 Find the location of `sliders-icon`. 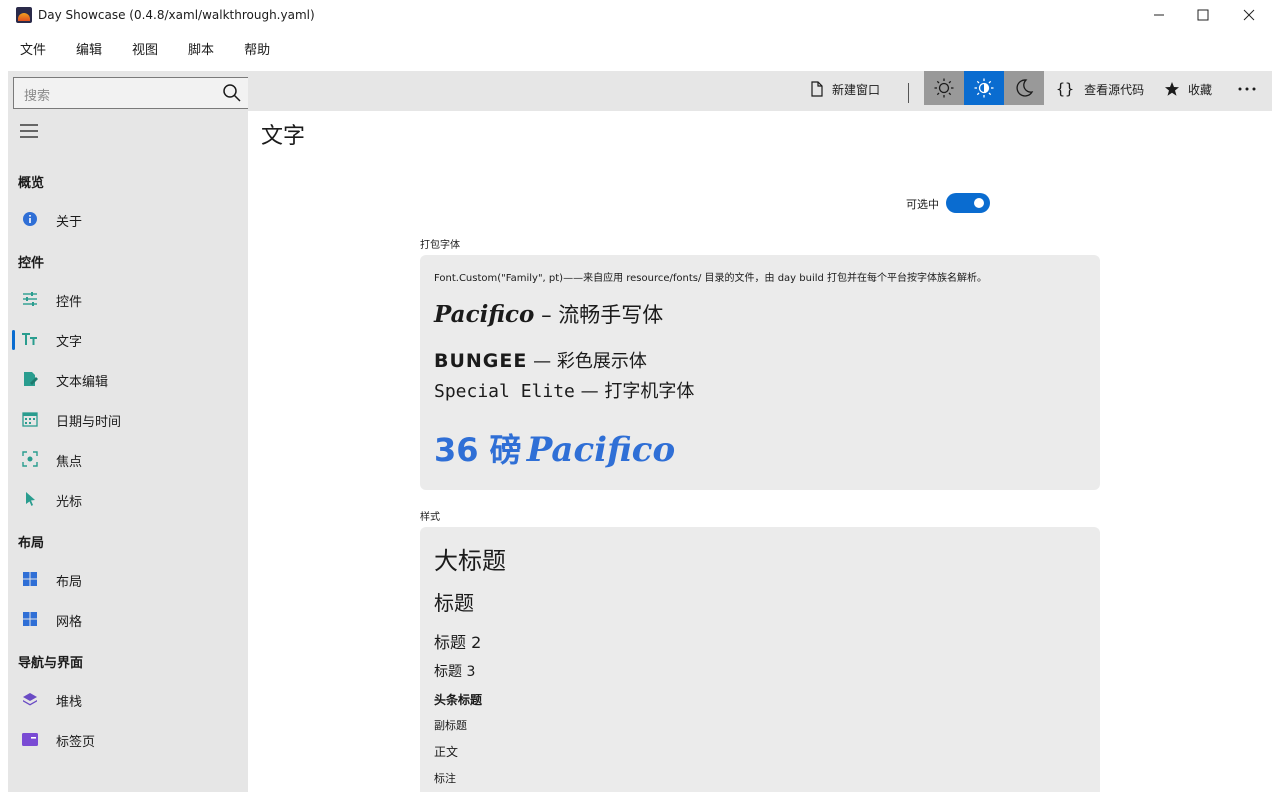

sliders-icon is located at coordinates (30, 299).